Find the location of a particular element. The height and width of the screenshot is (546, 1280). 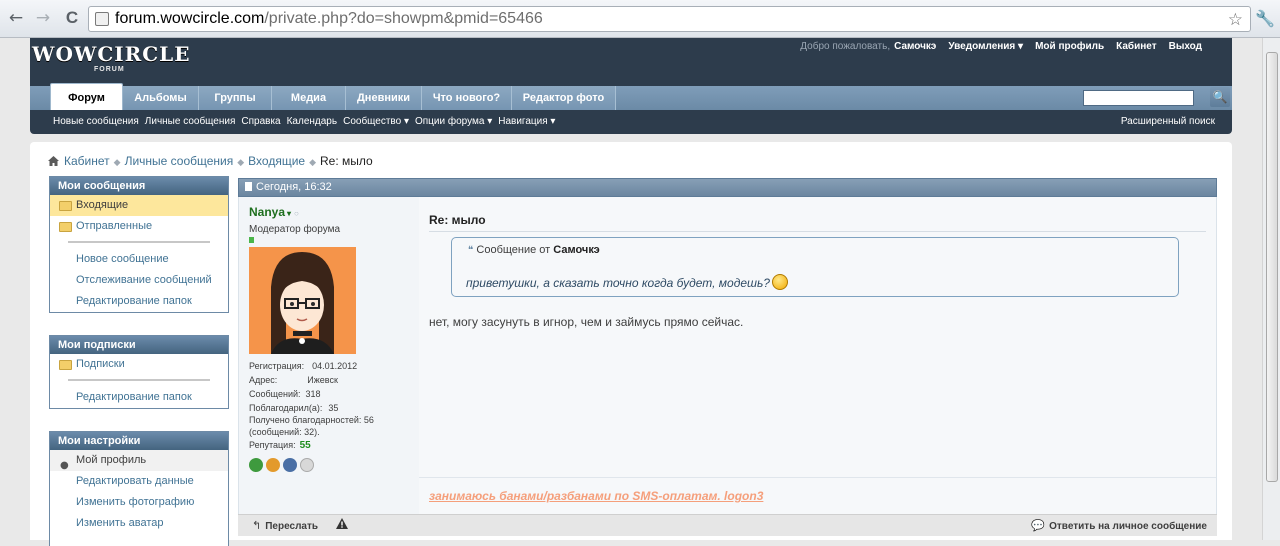

bookmark-star-icon: ☆ is located at coordinates (1235, 20).